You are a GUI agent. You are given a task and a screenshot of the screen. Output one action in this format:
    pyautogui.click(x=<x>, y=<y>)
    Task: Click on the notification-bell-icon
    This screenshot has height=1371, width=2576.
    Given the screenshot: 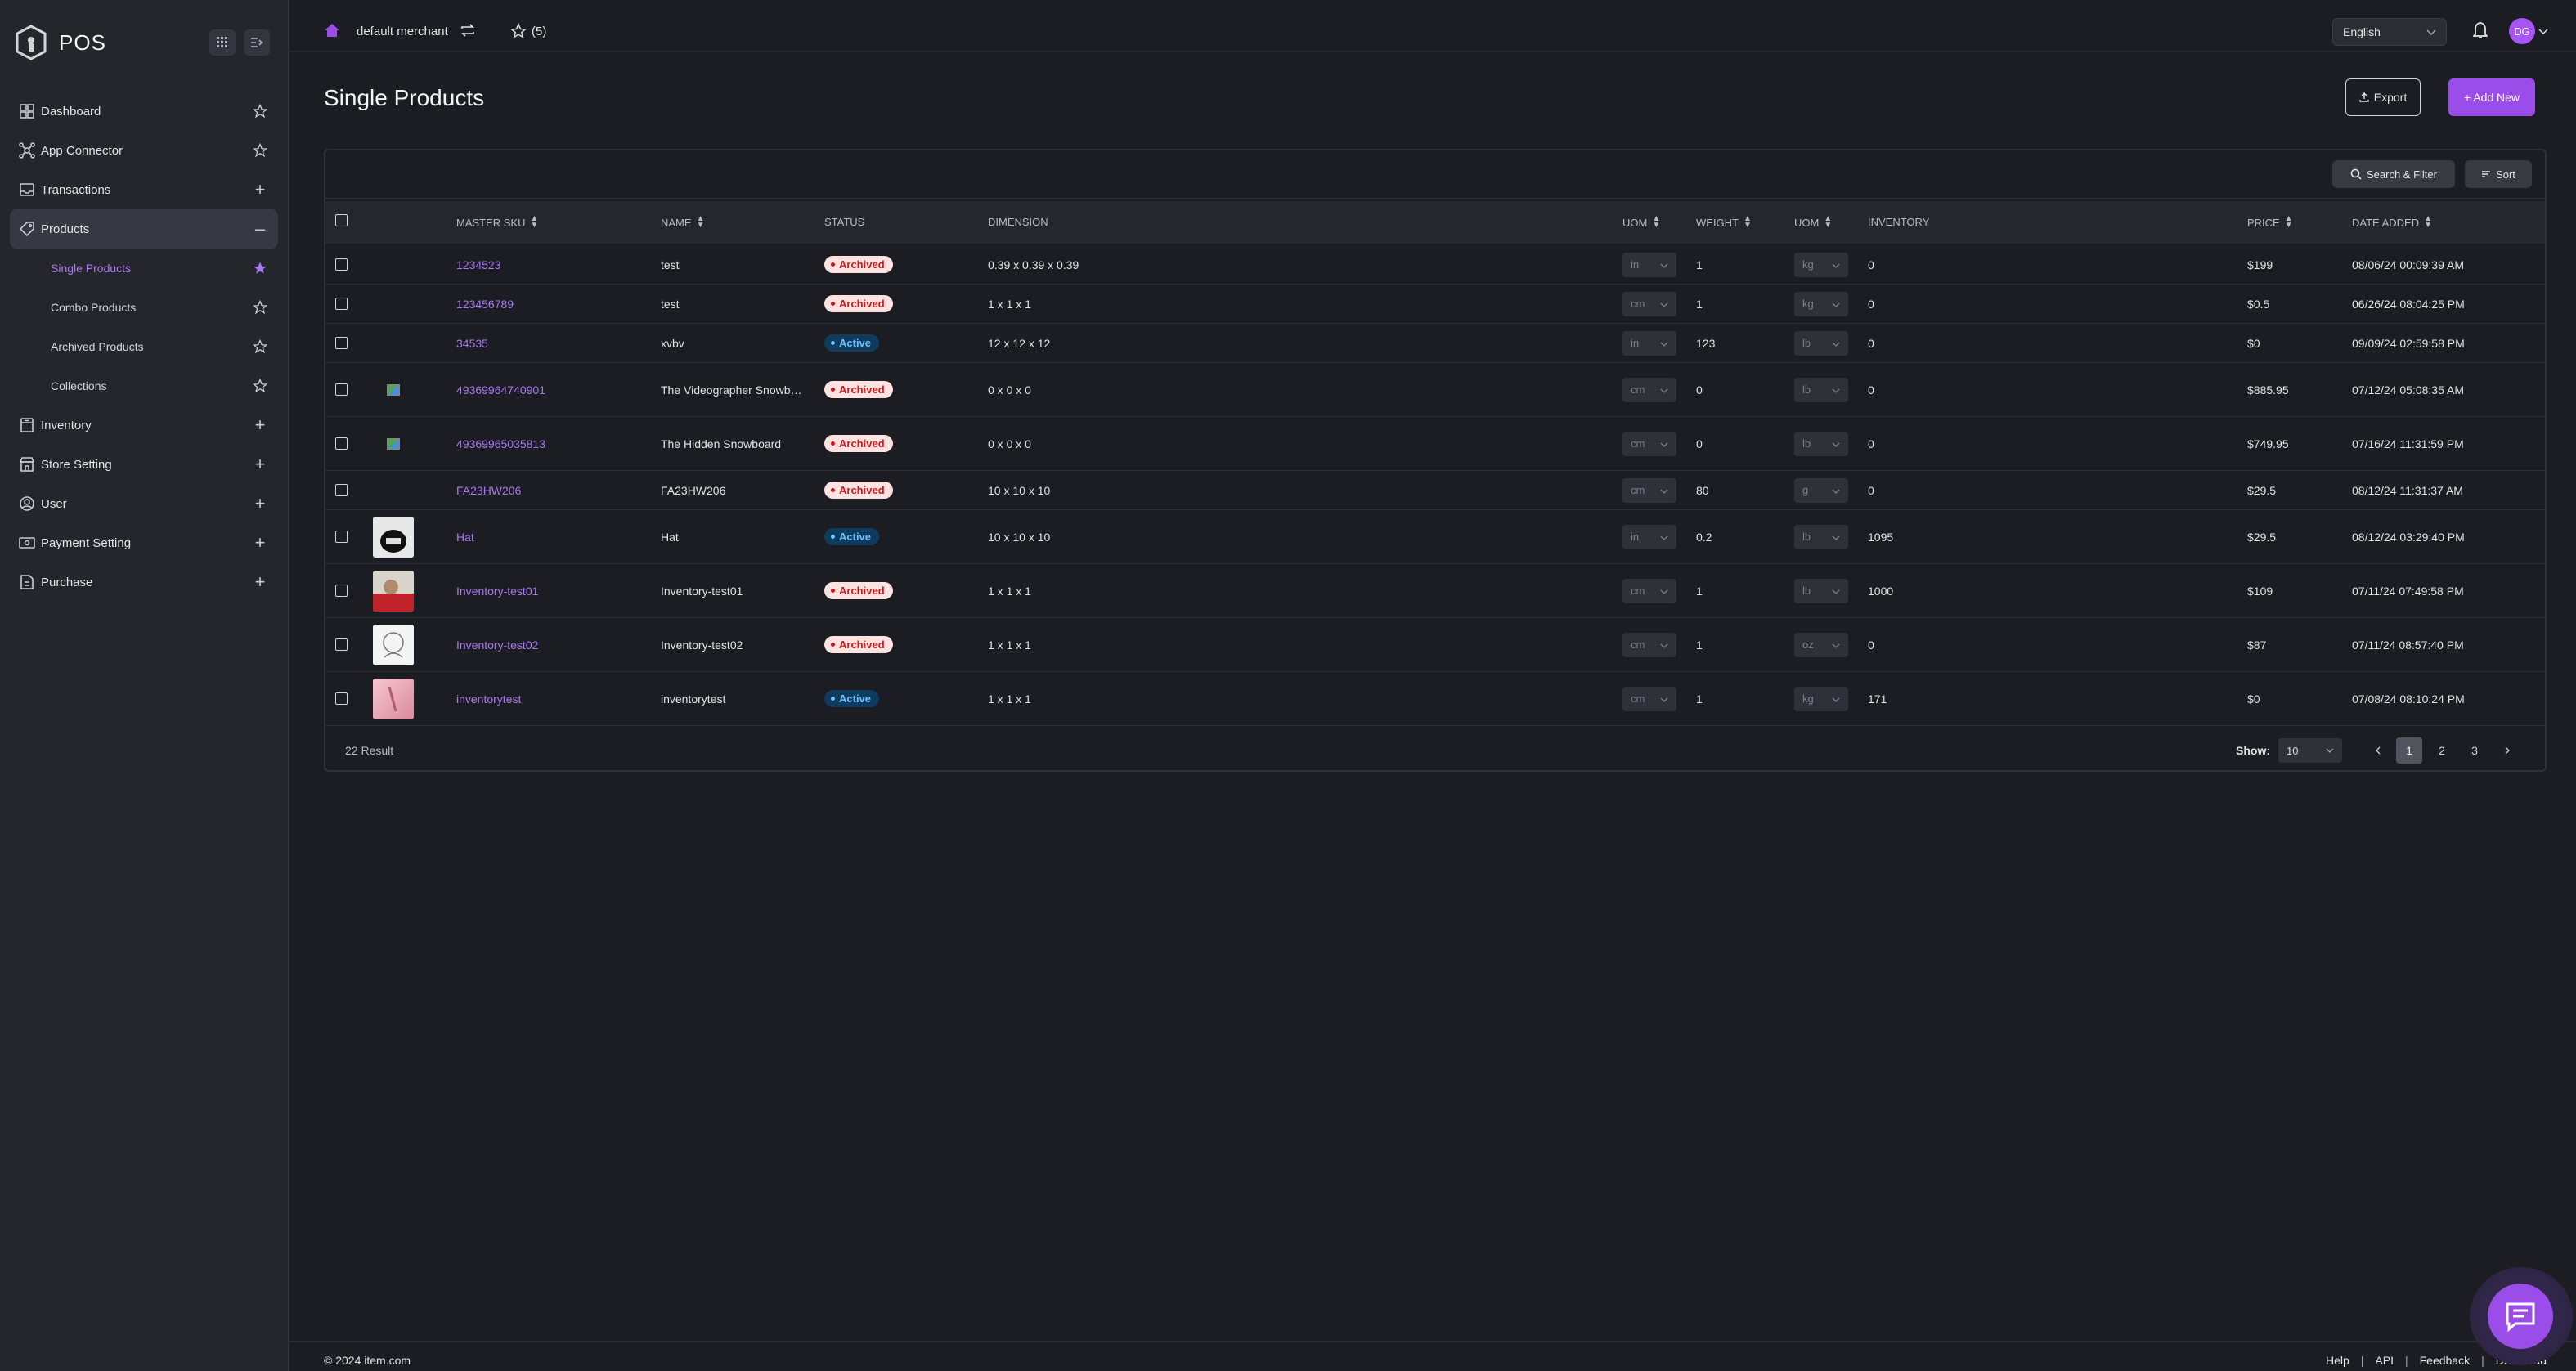 What is the action you would take?
    pyautogui.click(x=2480, y=32)
    